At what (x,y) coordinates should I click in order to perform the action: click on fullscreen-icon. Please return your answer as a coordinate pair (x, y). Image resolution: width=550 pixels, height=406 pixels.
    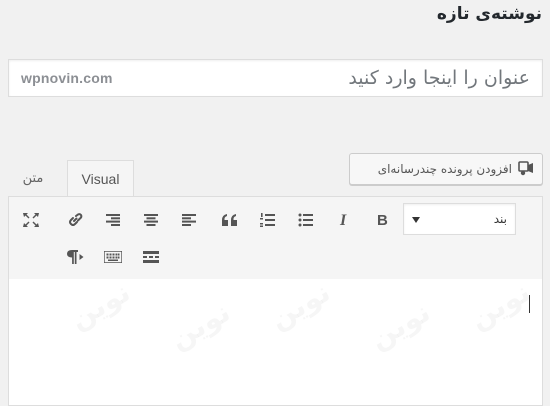
    Looking at the image, I should click on (31, 220).